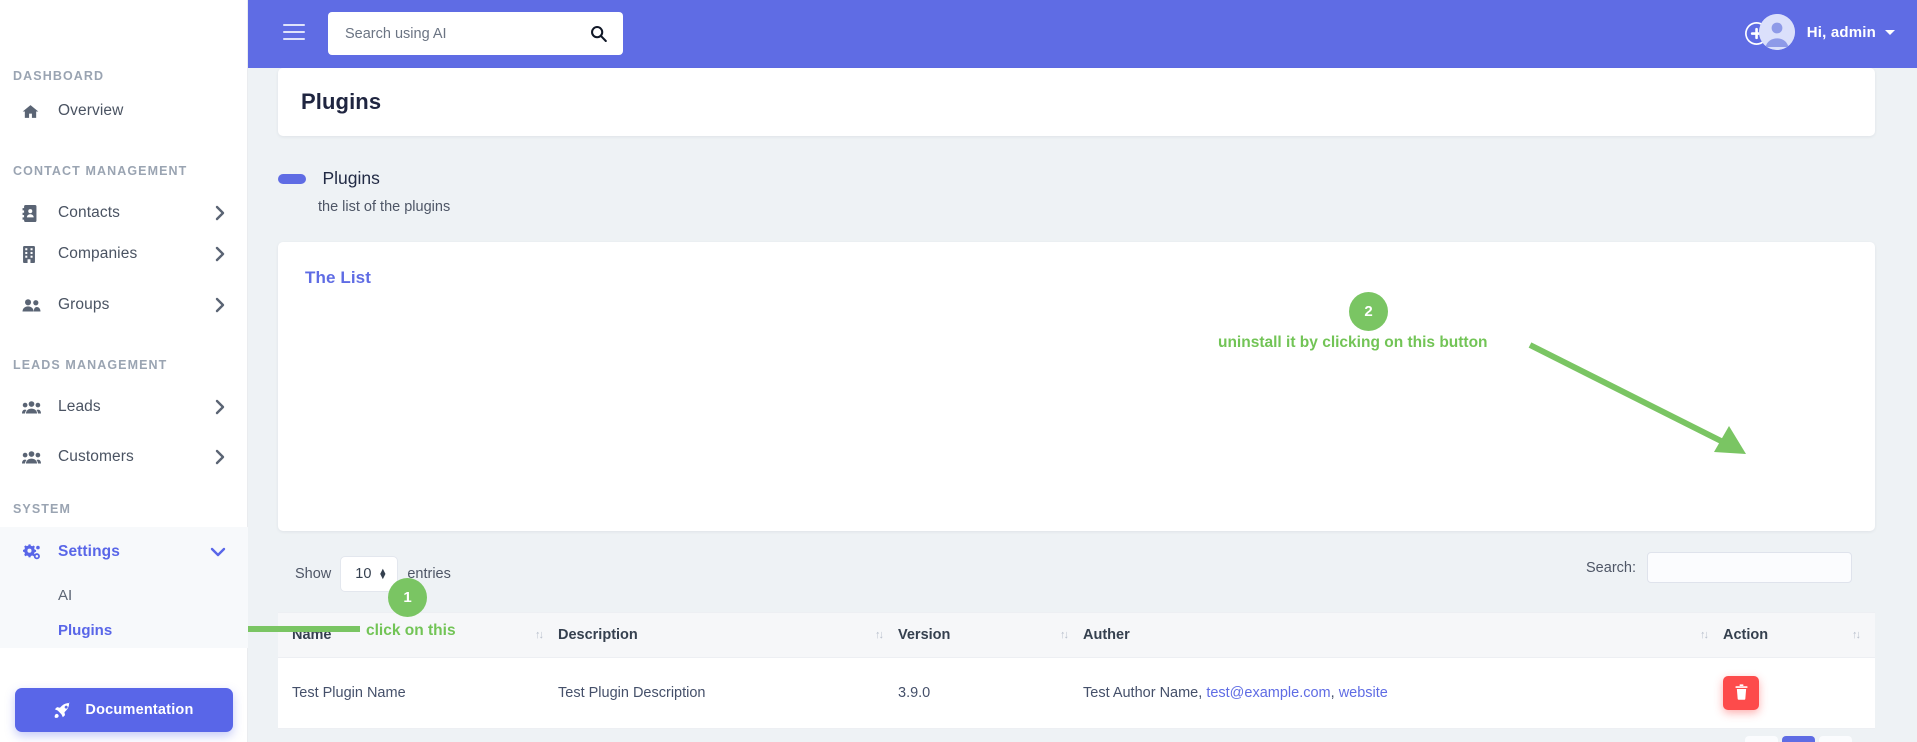 The image size is (1917, 742). What do you see at coordinates (62, 710) in the screenshot?
I see `rocket-icon` at bounding box center [62, 710].